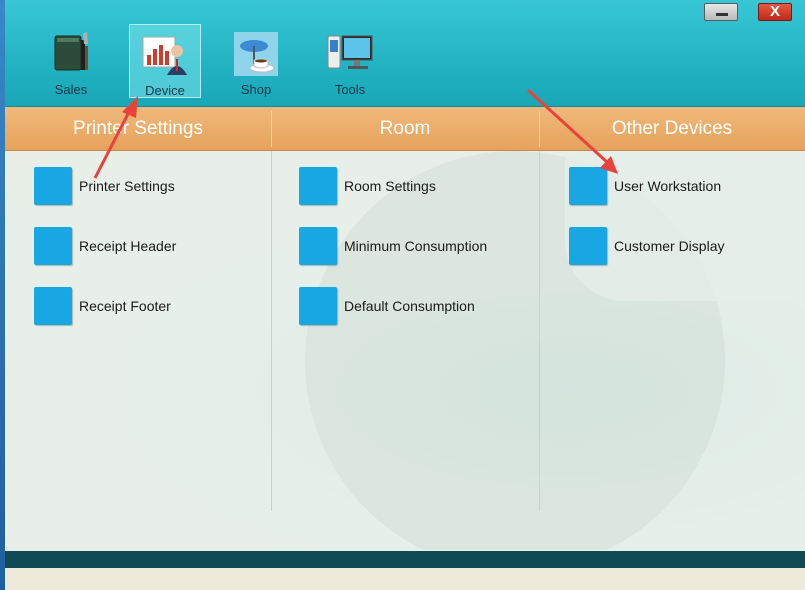  I want to click on printer-settings-label: Printer Settings, so click(127, 186).